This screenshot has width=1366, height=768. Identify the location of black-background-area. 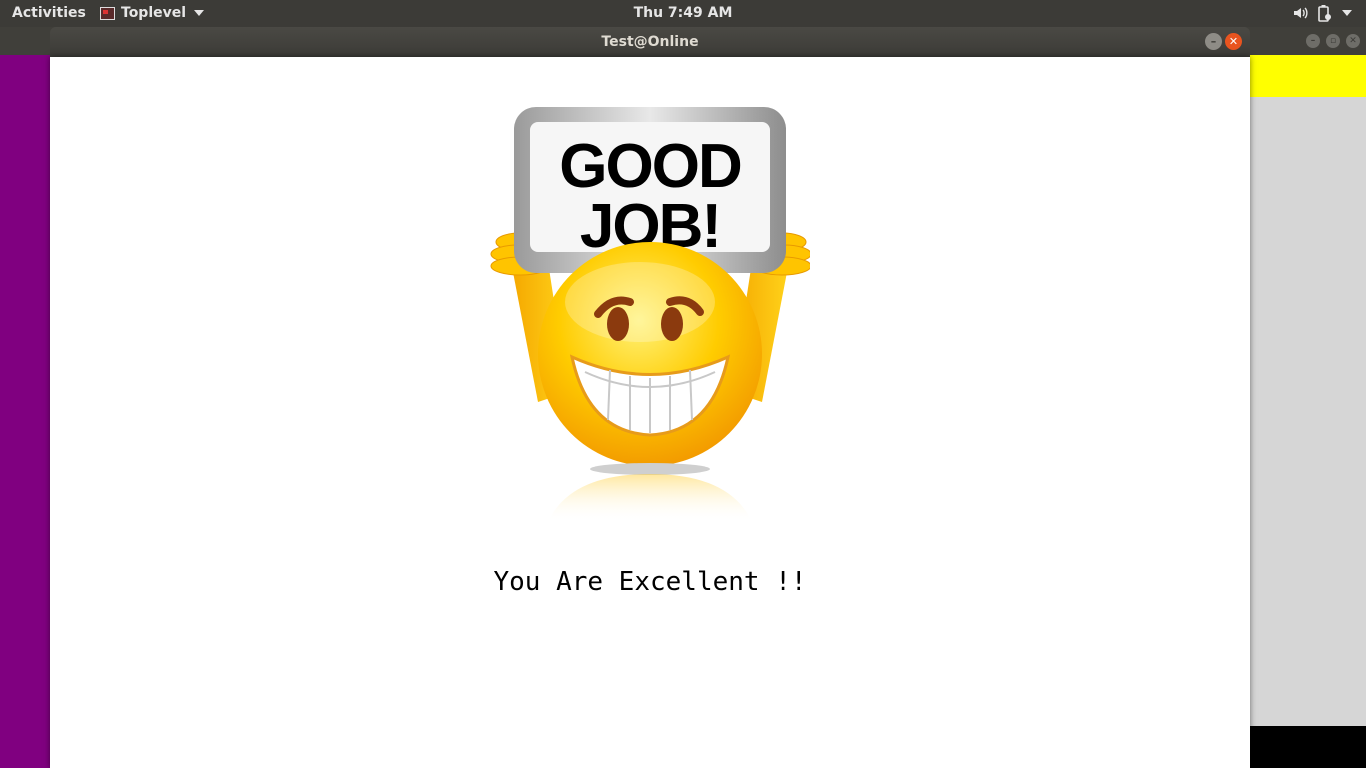
(1307, 747).